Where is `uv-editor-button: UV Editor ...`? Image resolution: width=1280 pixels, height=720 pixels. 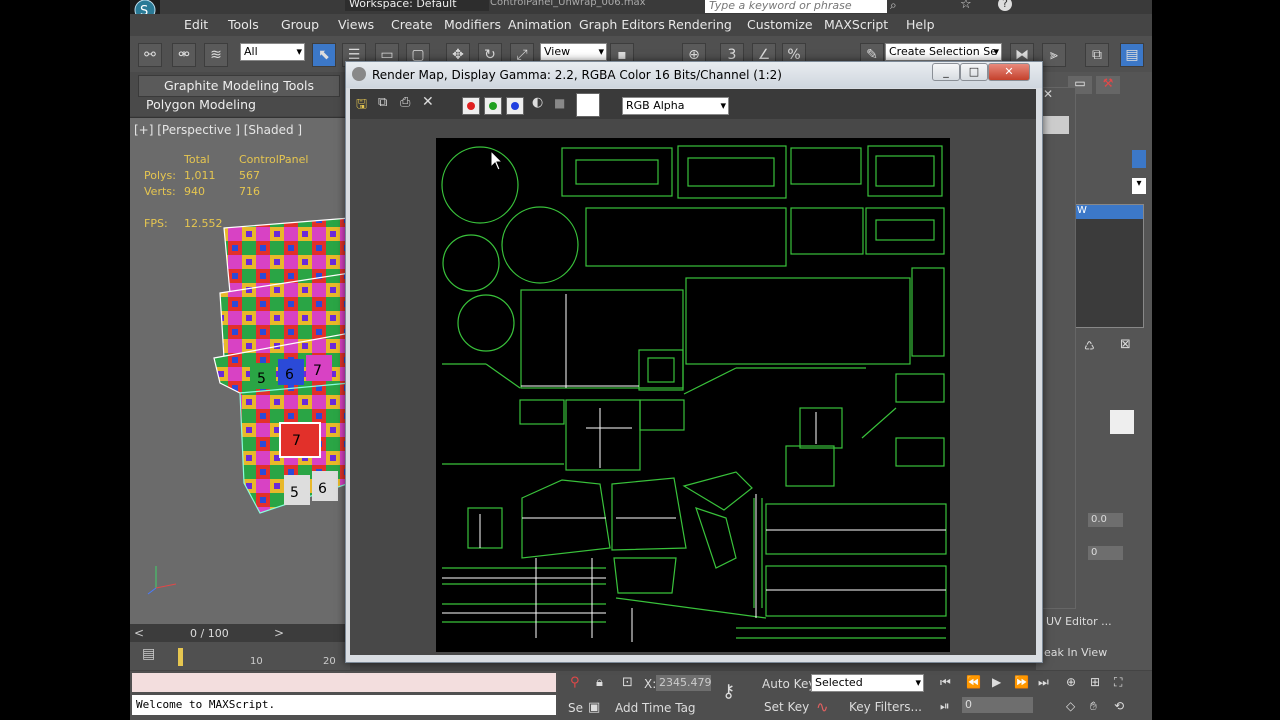 uv-editor-button: UV Editor ... is located at coordinates (1079, 621).